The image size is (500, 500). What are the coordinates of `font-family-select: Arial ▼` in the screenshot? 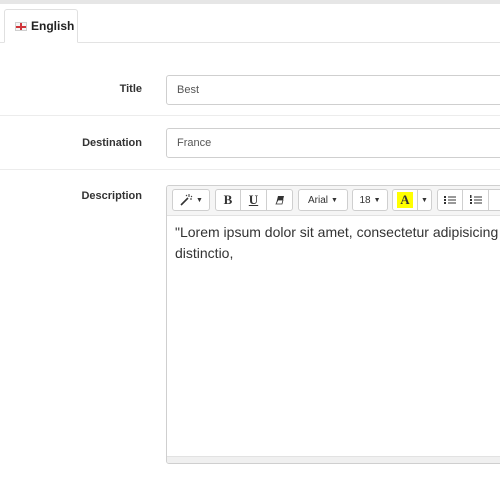 It's located at (323, 200).